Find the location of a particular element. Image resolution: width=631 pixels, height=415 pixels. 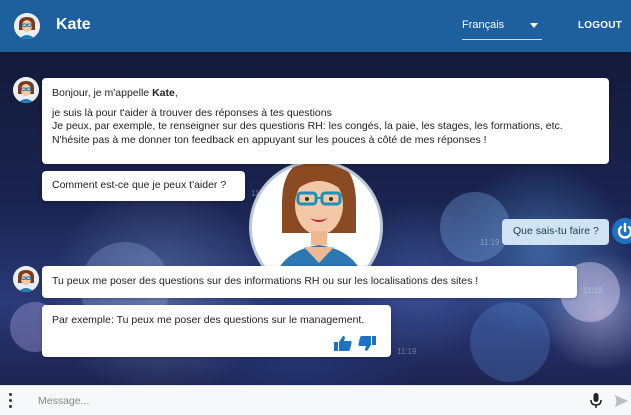

greeting-prefix: Bonjour, je m'appelle is located at coordinates (102, 93).